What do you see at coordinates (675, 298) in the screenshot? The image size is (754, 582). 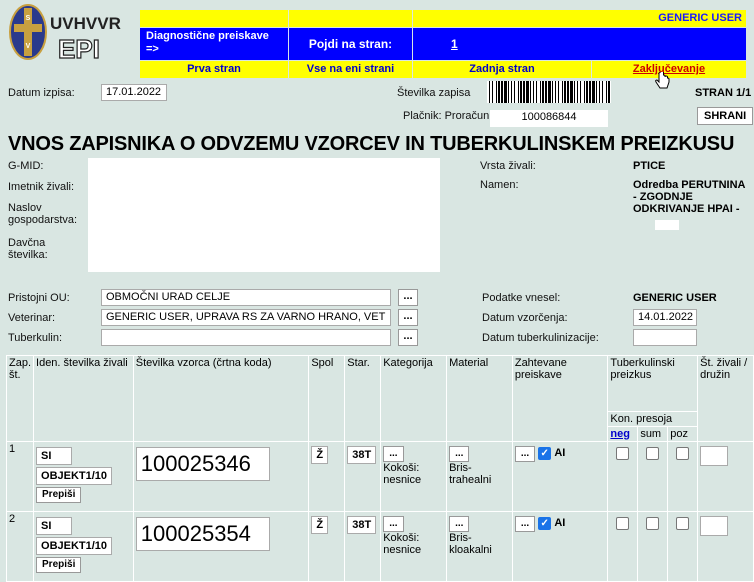 I see `entered-by-value: GENERIC USER` at bounding box center [675, 298].